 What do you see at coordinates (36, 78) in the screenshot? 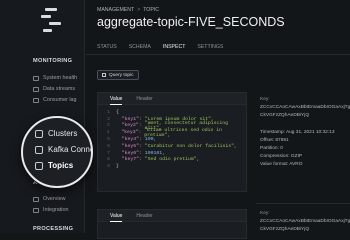
I see `heartbeat-icon` at bounding box center [36, 78].